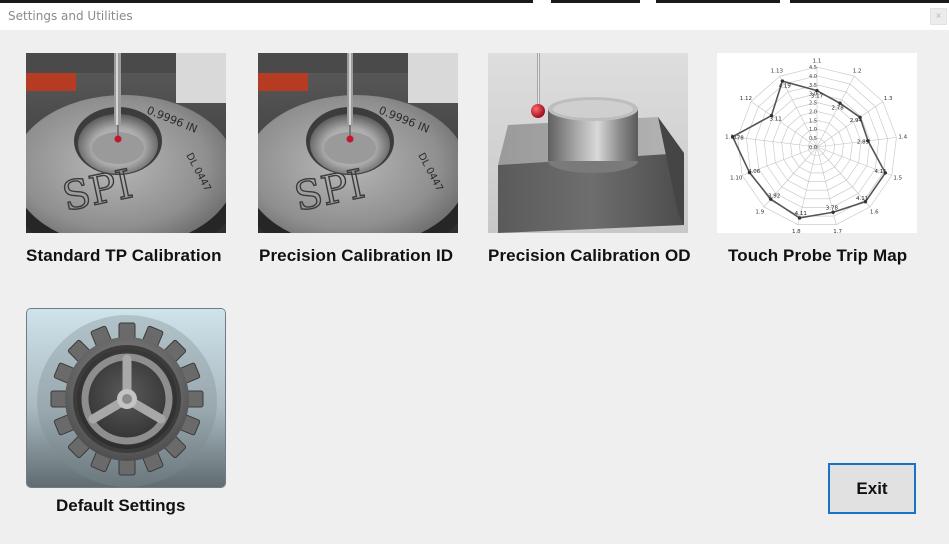 The image size is (949, 544). I want to click on radar-data-label: 2.78, so click(838, 109).